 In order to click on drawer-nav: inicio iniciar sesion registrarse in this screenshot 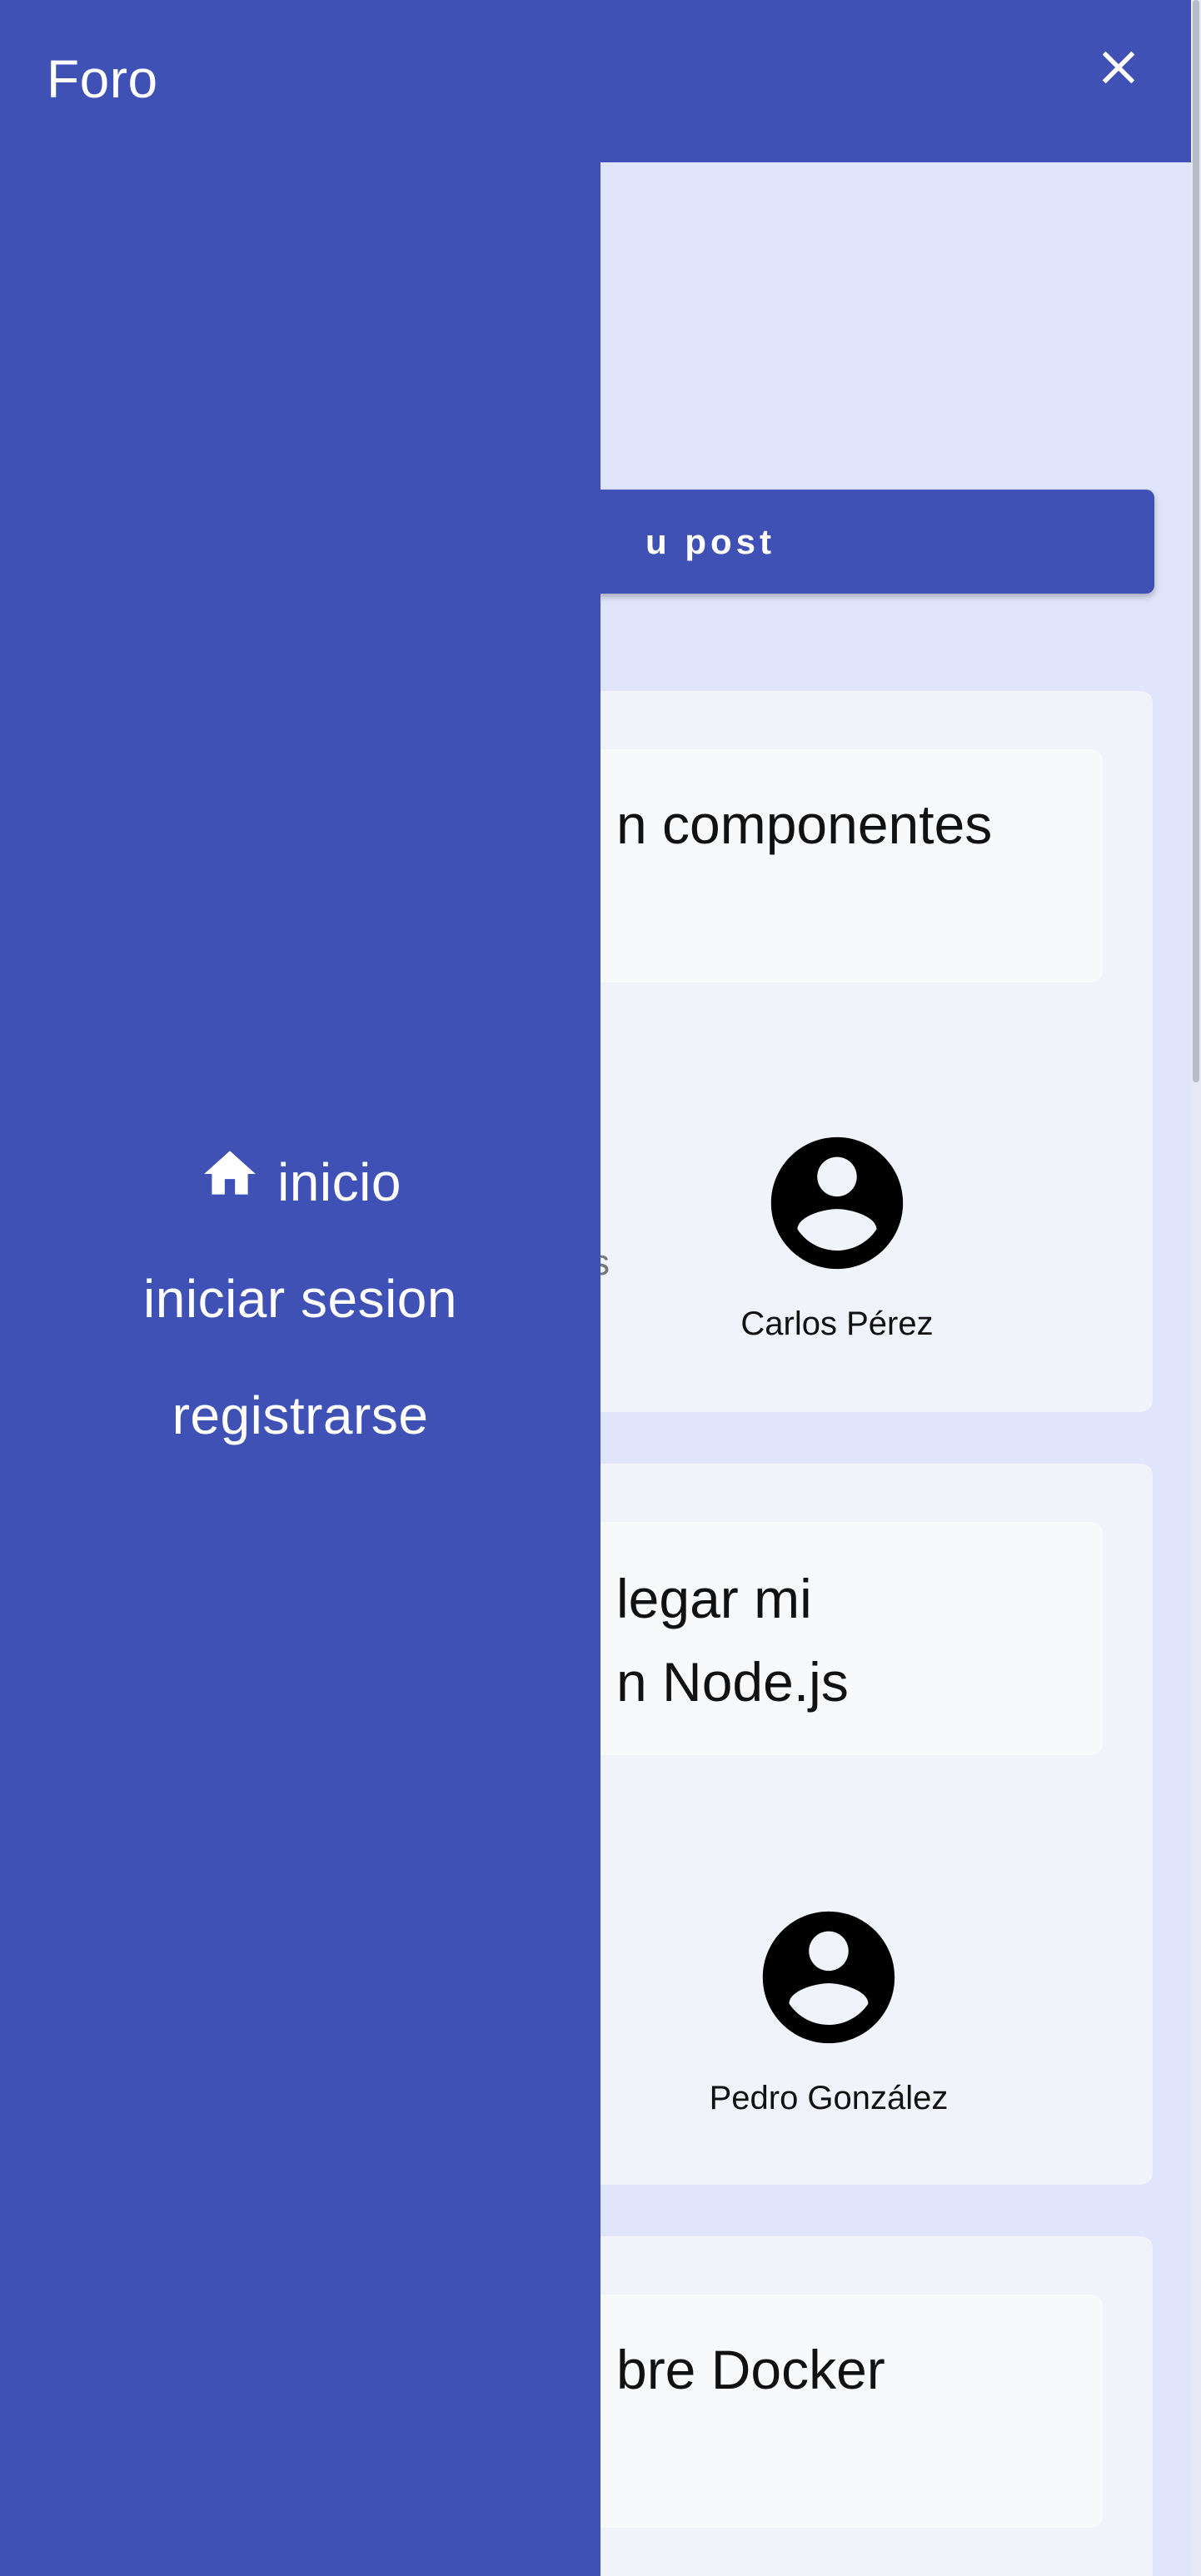, I will do `click(300, 1299)`.